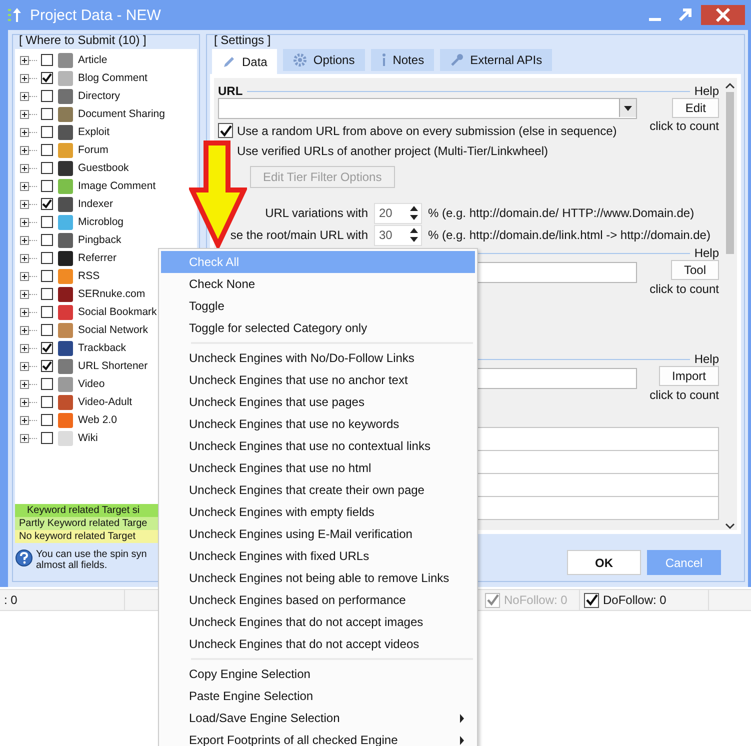 The width and height of the screenshot is (751, 746). I want to click on tree-item: Directory, so click(99, 96).